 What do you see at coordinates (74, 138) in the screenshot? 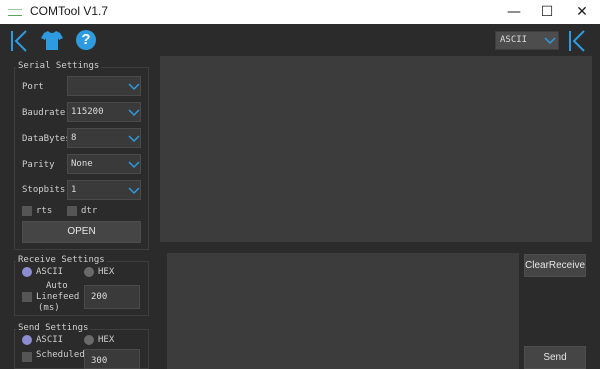
I see `databytes-value: 8` at bounding box center [74, 138].